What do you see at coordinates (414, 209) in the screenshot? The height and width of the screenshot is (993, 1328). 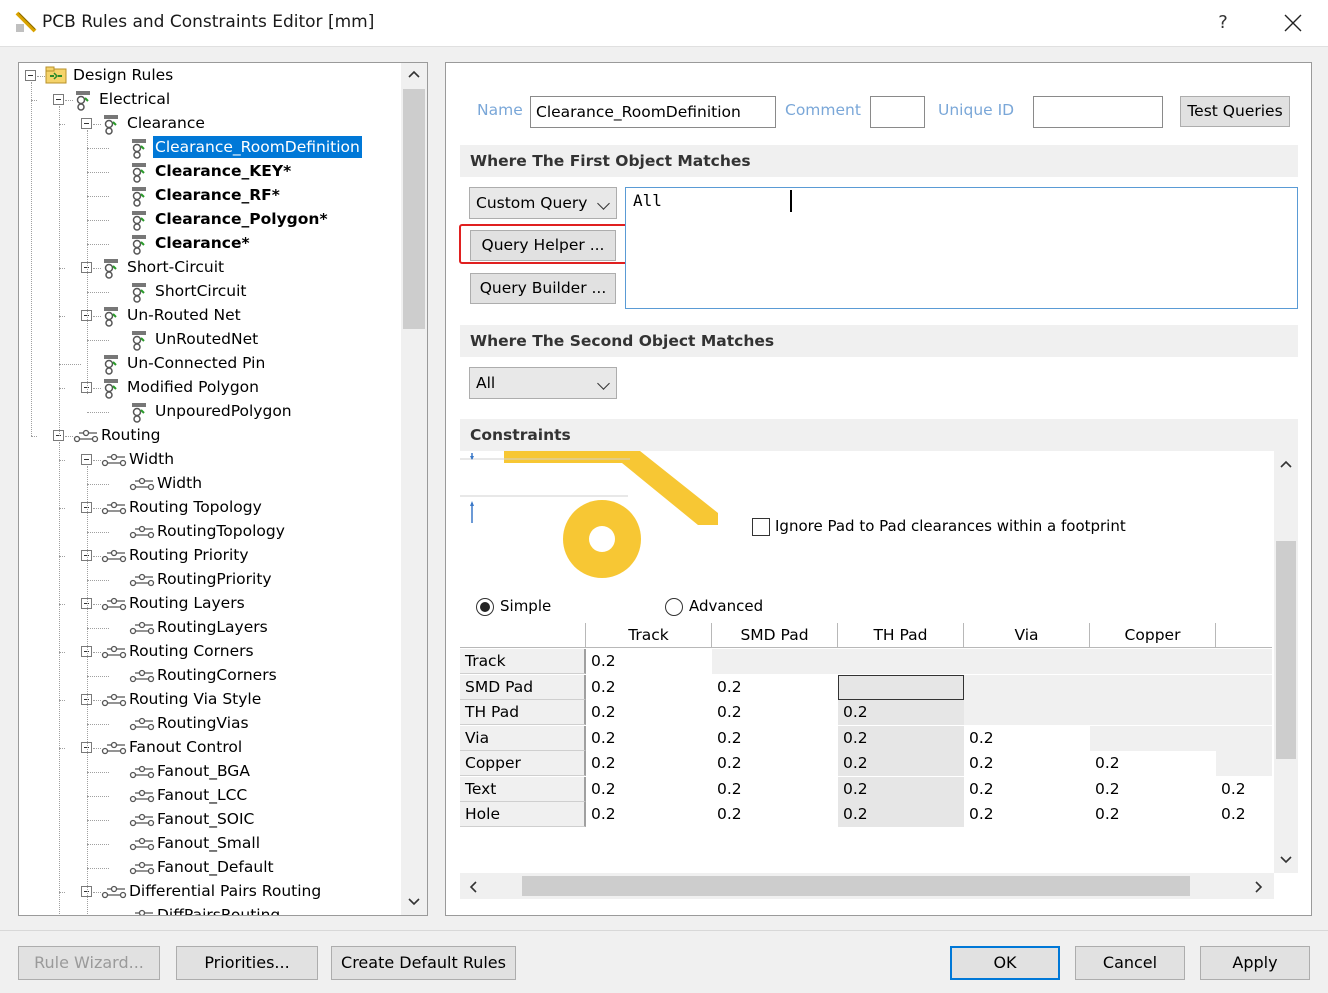 I see `tree-scroll-thumb` at bounding box center [414, 209].